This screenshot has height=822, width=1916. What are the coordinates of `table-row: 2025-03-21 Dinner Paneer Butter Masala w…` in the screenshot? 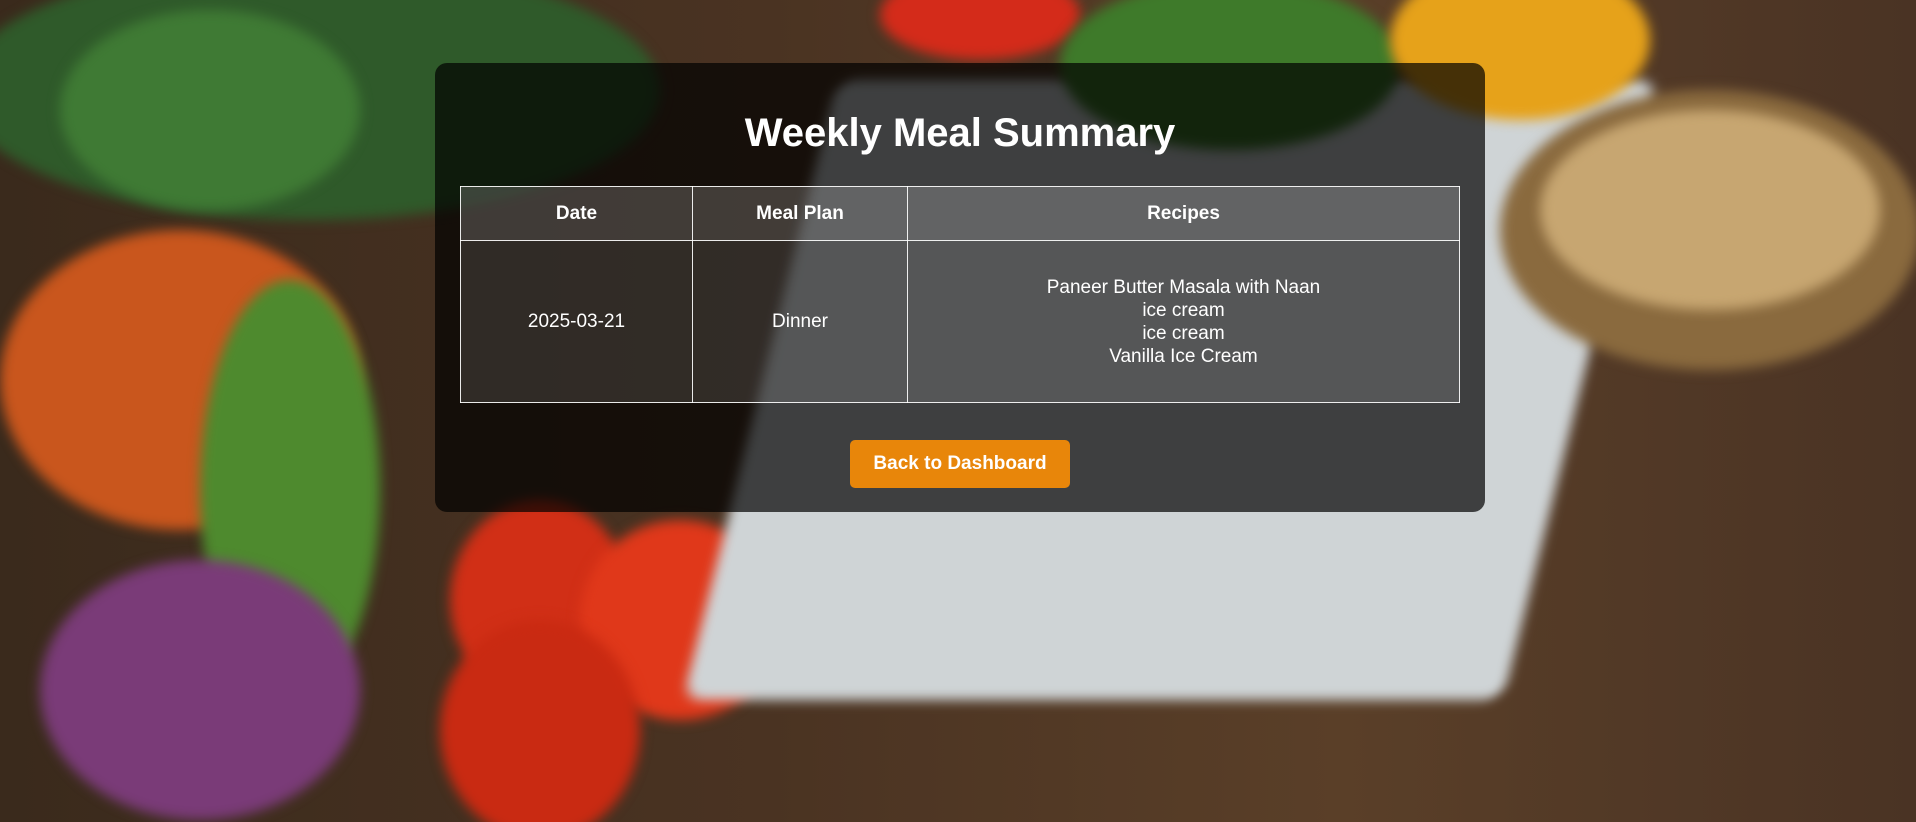 It's located at (960, 321).